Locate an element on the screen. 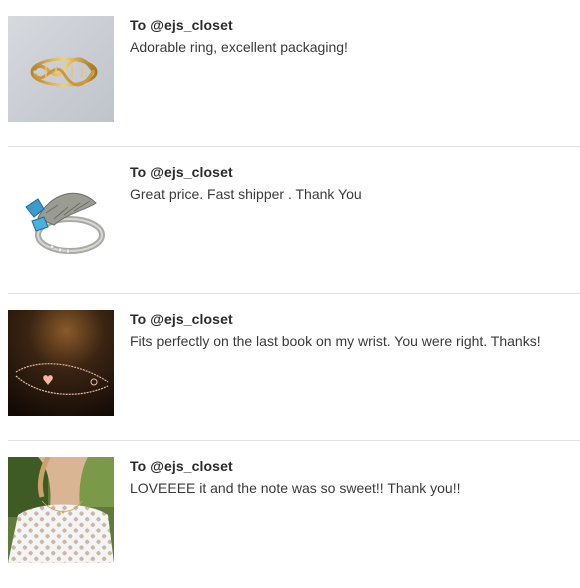  silver-ring-photo is located at coordinates (61, 216).